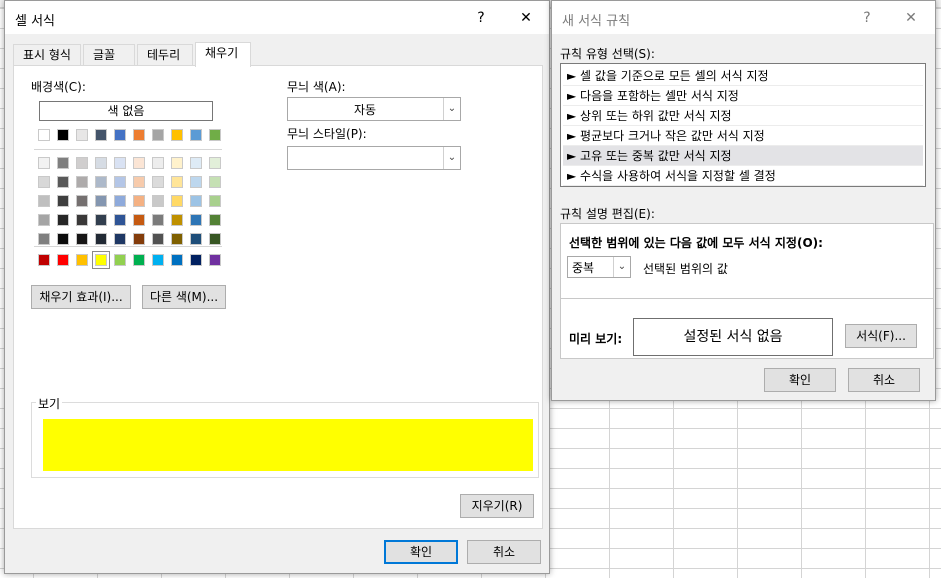 Image resolution: width=941 pixels, height=578 pixels. I want to click on rule-type-item: ► 셀 값을 기준으로 모든 셀의 서식 지정, so click(743, 76).